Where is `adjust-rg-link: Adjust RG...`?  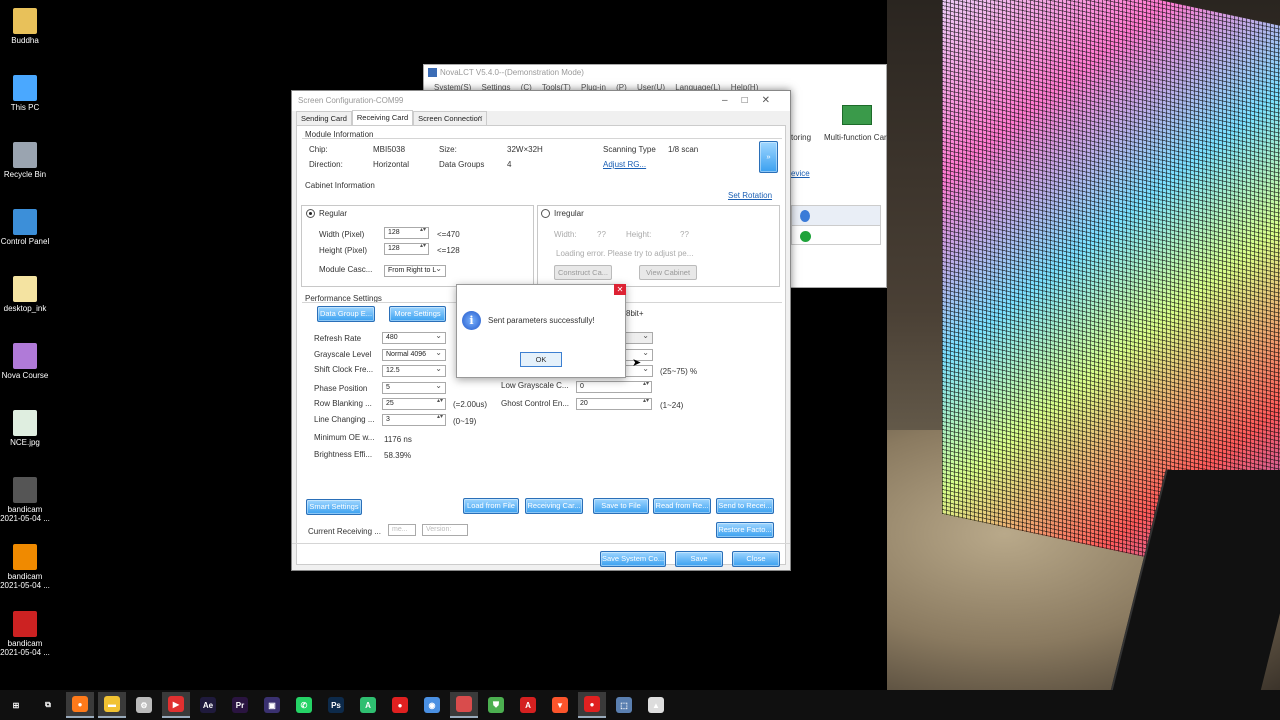
adjust-rg-link: Adjust RG... is located at coordinates (624, 164).